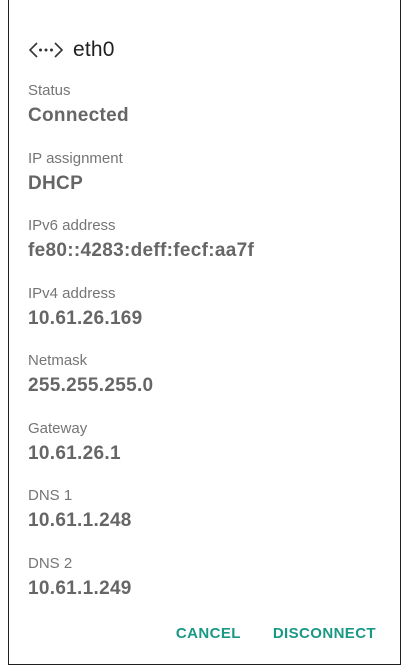  I want to click on field-netmask: Netmask 255.255.255.0, so click(205, 386).